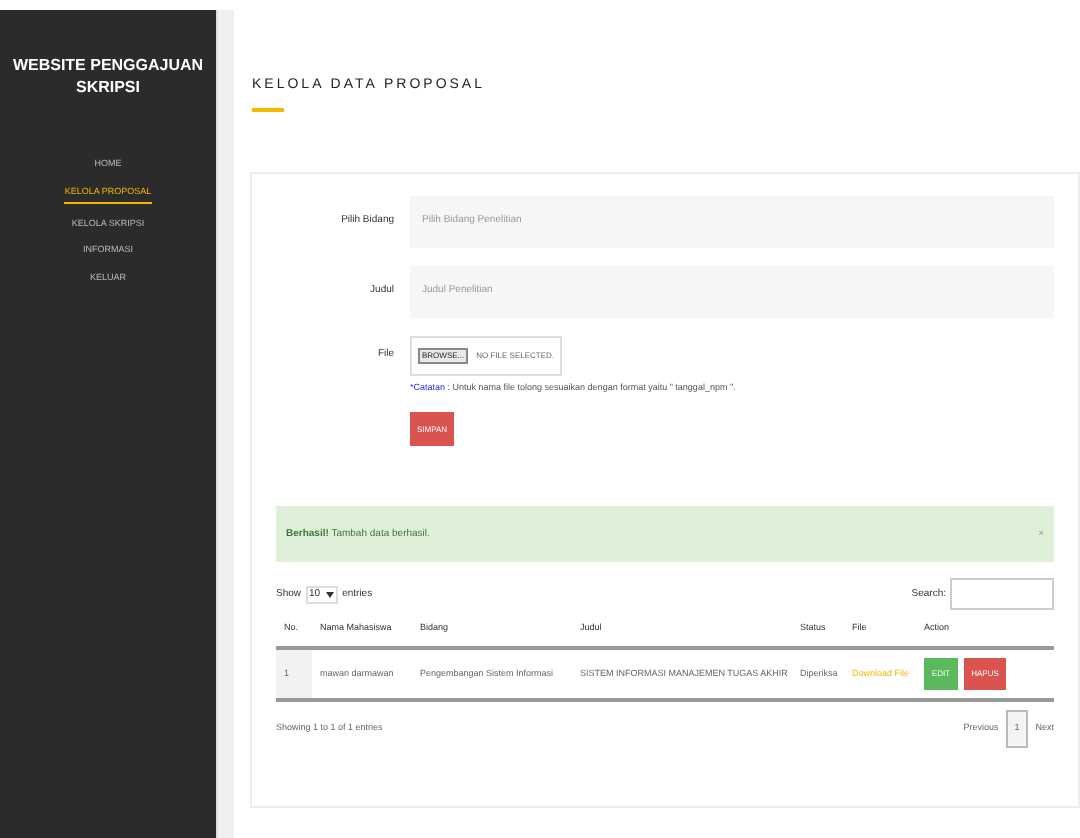 The image size is (1080, 838). What do you see at coordinates (1002, 594) in the screenshot?
I see `search-field` at bounding box center [1002, 594].